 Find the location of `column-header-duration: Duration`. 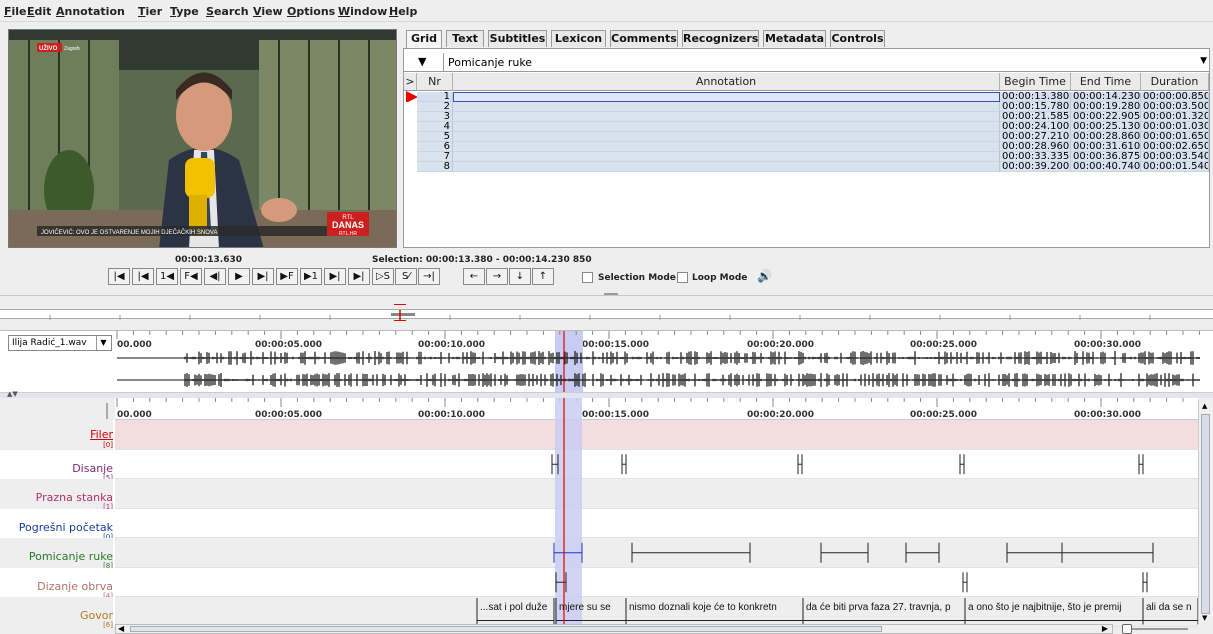

column-header-duration: Duration is located at coordinates (1175, 82).